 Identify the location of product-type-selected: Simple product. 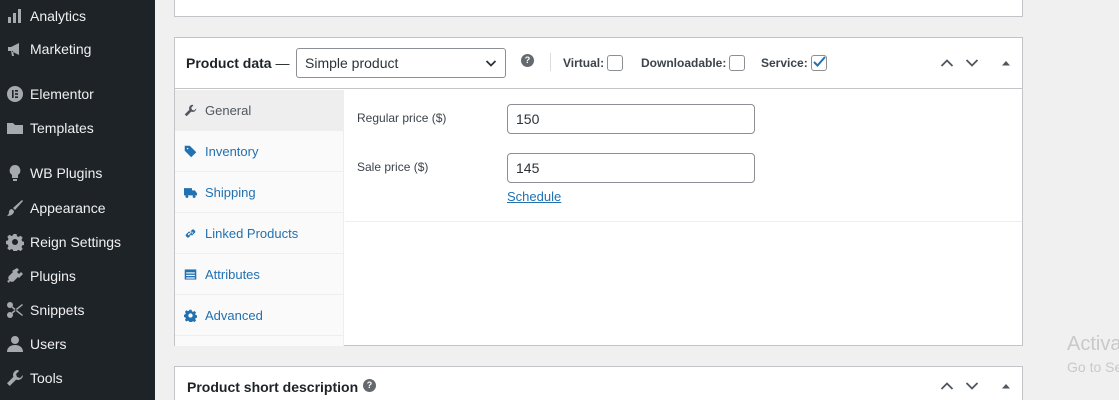
(352, 63).